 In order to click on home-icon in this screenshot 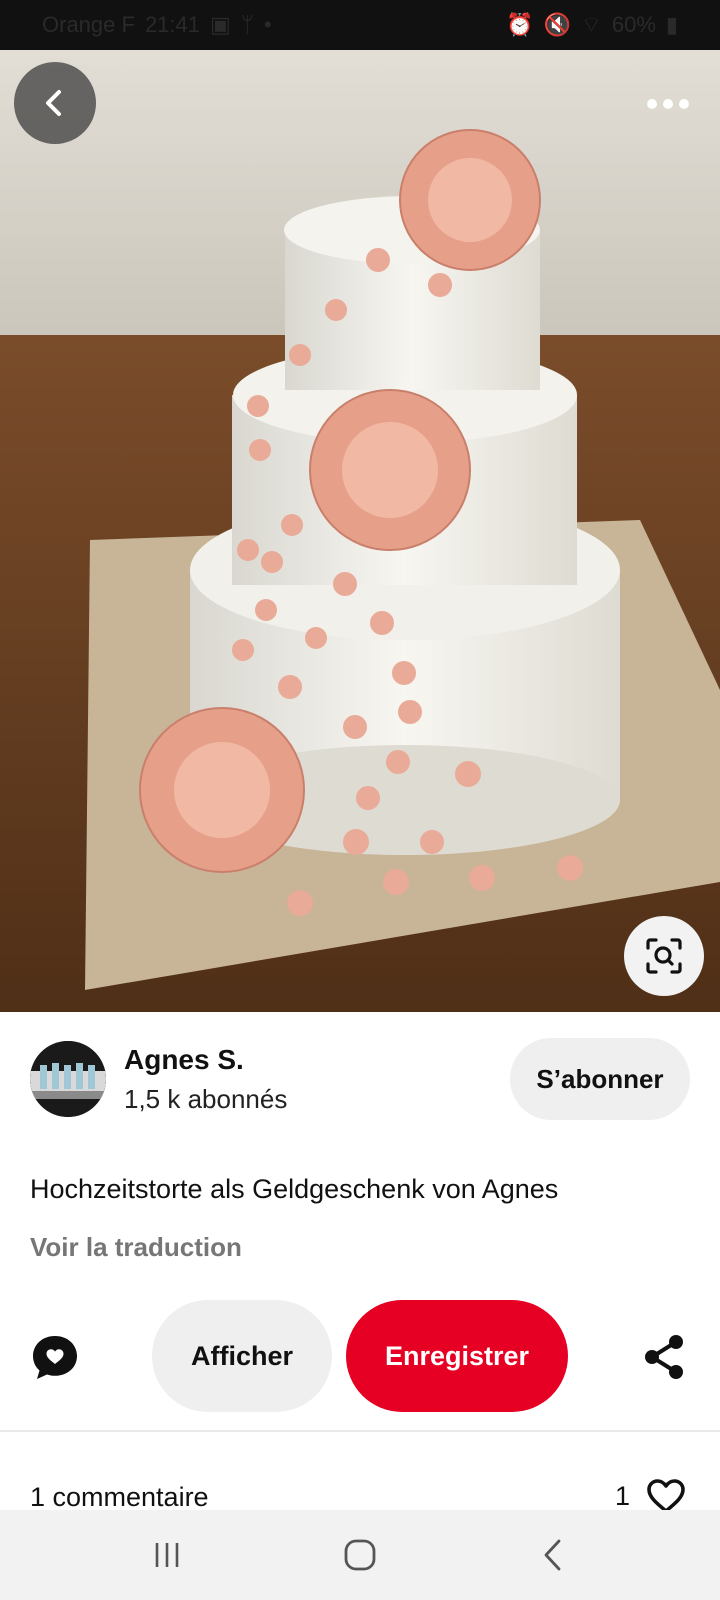, I will do `click(360, 1555)`.